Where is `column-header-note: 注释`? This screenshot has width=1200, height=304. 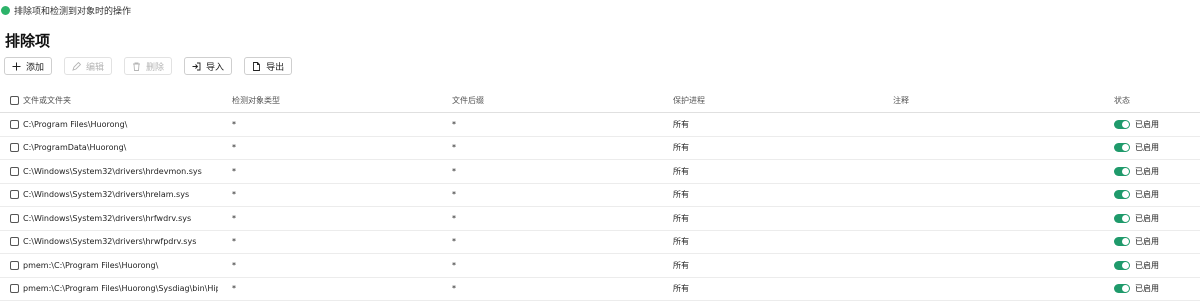
column-header-note: 注释 is located at coordinates (993, 100).